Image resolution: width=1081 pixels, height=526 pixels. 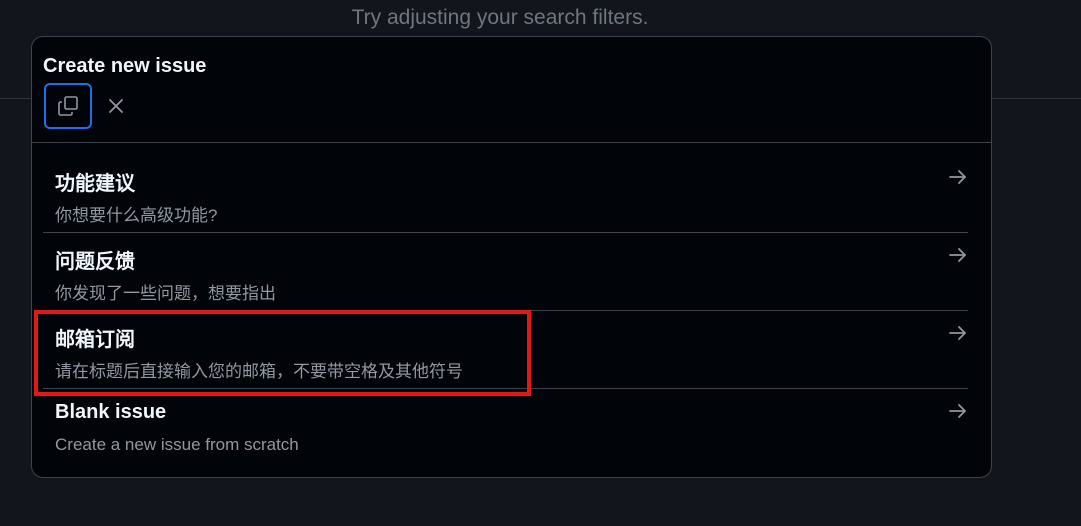 I want to click on option-description: 你想要什么高级功能?, so click(x=136, y=215).